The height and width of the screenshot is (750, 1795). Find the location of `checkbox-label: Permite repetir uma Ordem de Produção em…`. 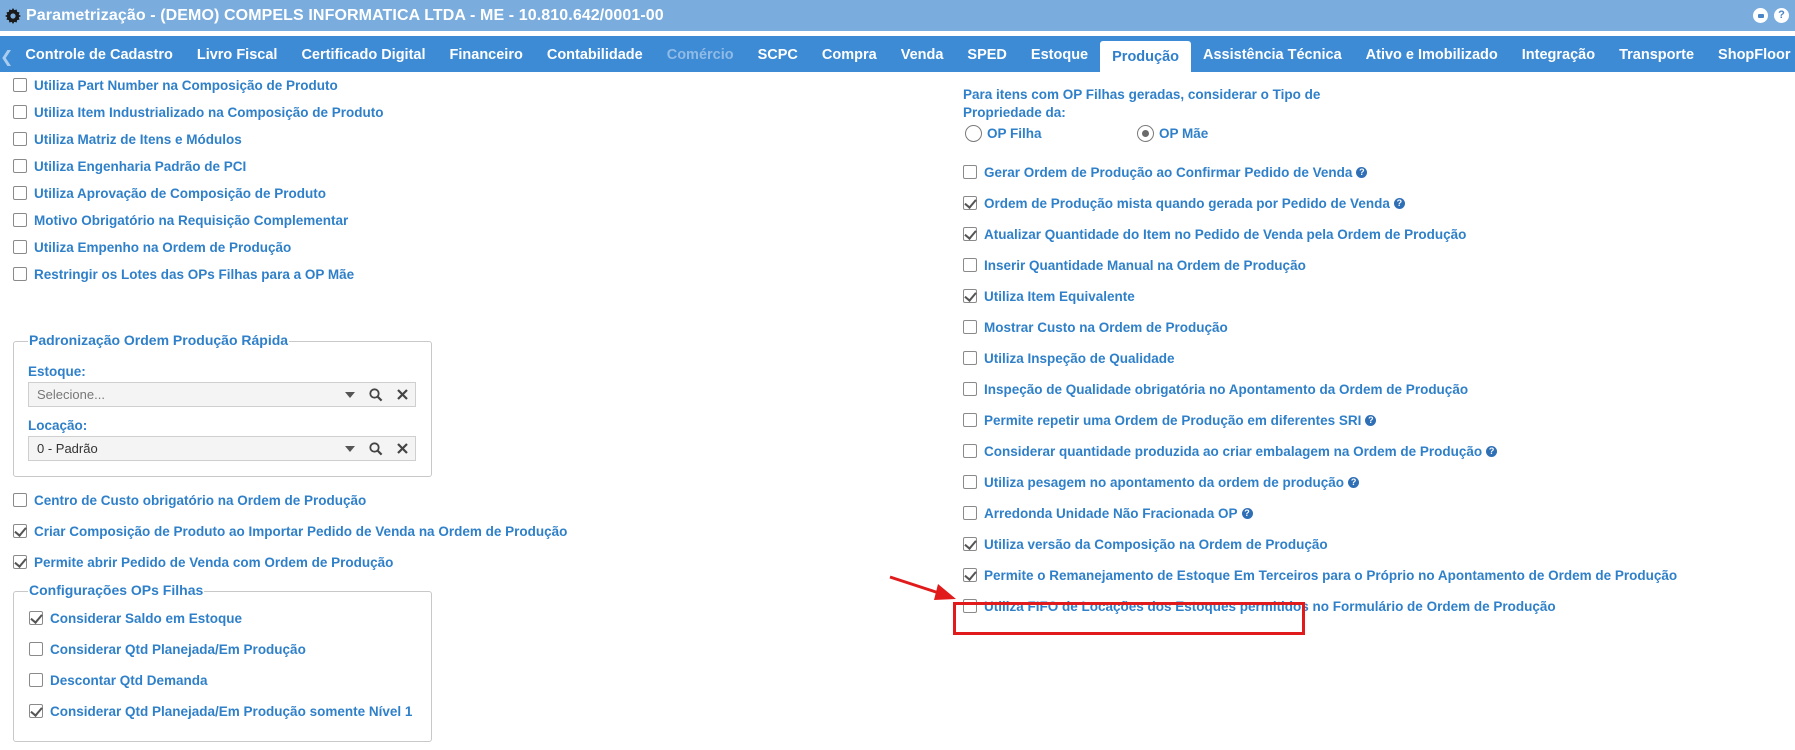

checkbox-label: Permite repetir uma Ordem de Produção em… is located at coordinates (1172, 420).